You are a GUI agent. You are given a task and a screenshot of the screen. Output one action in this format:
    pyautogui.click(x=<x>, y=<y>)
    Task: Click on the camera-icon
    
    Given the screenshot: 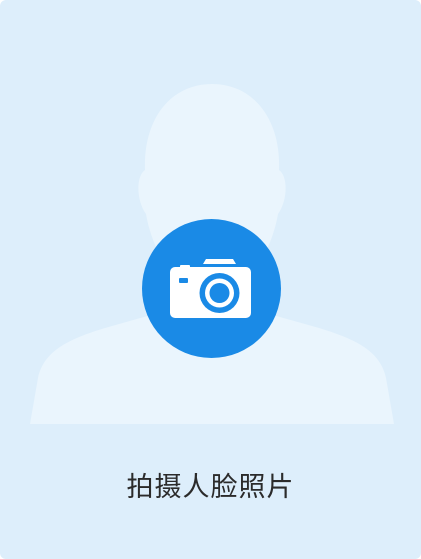 What is the action you would take?
    pyautogui.click(x=210, y=288)
    